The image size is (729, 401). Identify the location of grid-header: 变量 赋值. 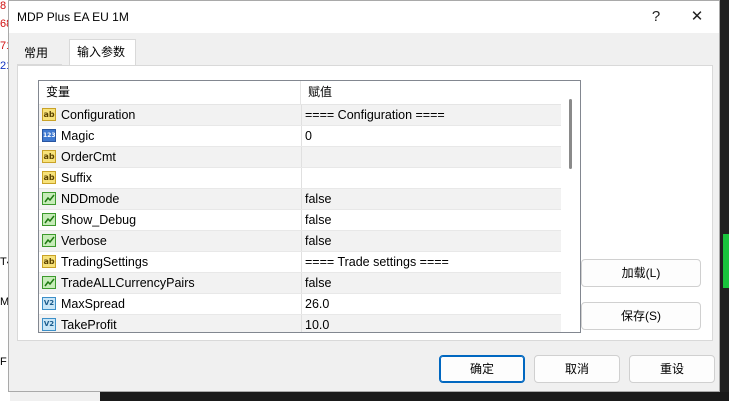
(300, 93).